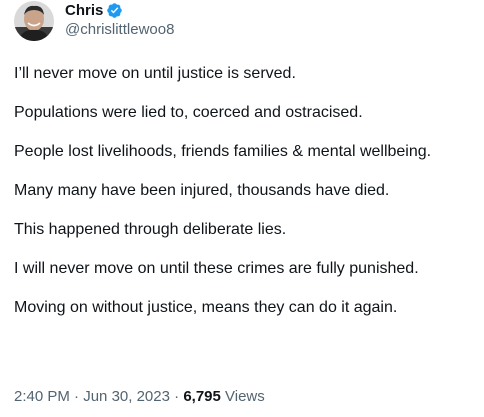 The image size is (484, 417). I want to click on views-label: Views, so click(242, 396).